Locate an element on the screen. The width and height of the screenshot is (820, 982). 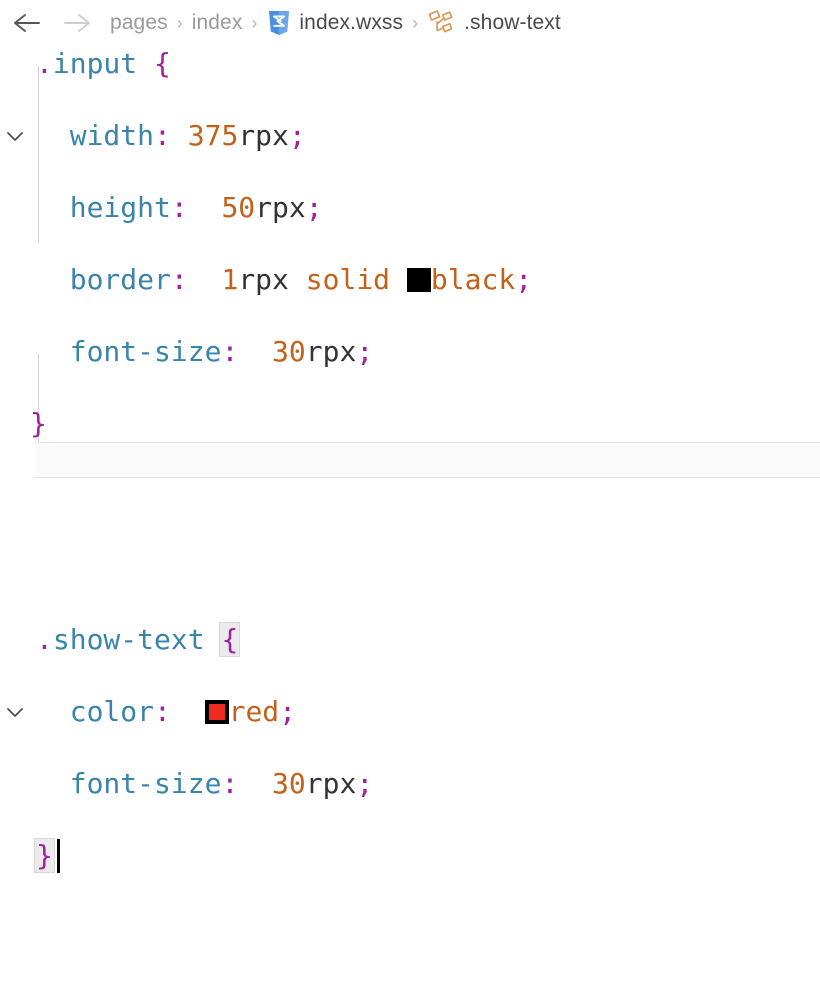
color-keyword: red is located at coordinates (254, 711).